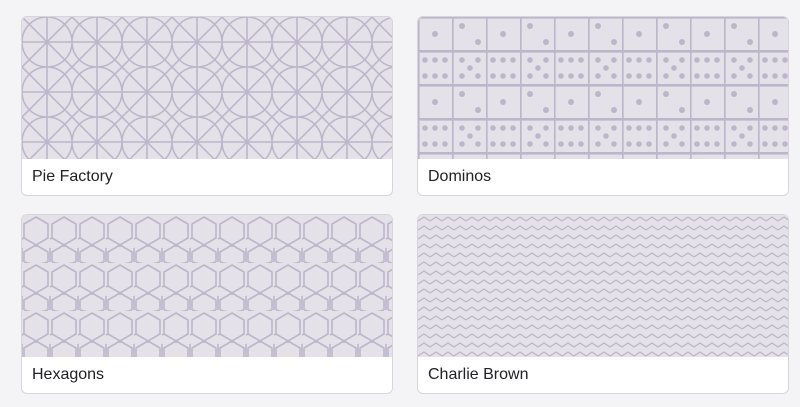 This screenshot has width=800, height=407. What do you see at coordinates (478, 374) in the screenshot?
I see `pattern-name-label: Charlie Brown` at bounding box center [478, 374].